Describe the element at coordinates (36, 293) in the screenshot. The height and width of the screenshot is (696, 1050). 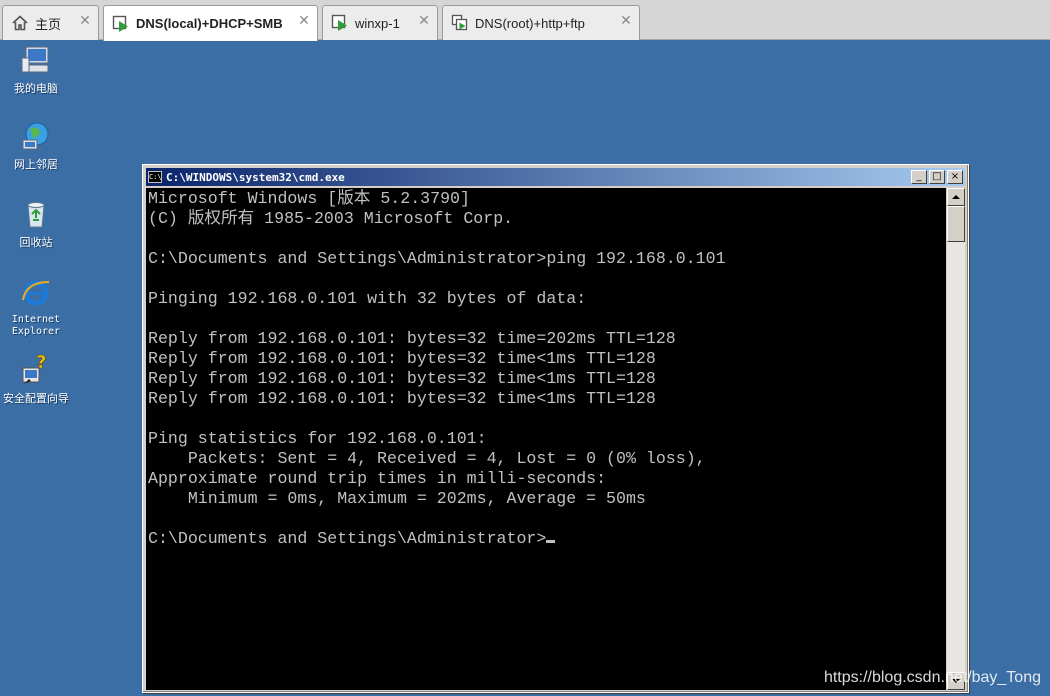
I see `internet-explorer-icon` at that location.